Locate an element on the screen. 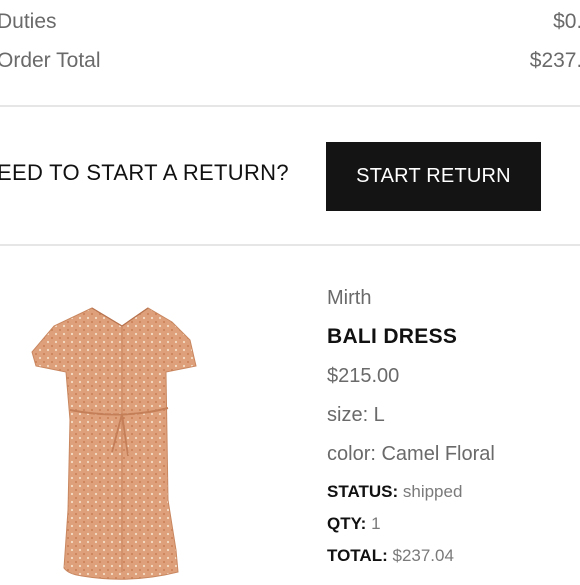 This screenshot has width=580, height=585. qty-label: QTY: is located at coordinates (347, 523).